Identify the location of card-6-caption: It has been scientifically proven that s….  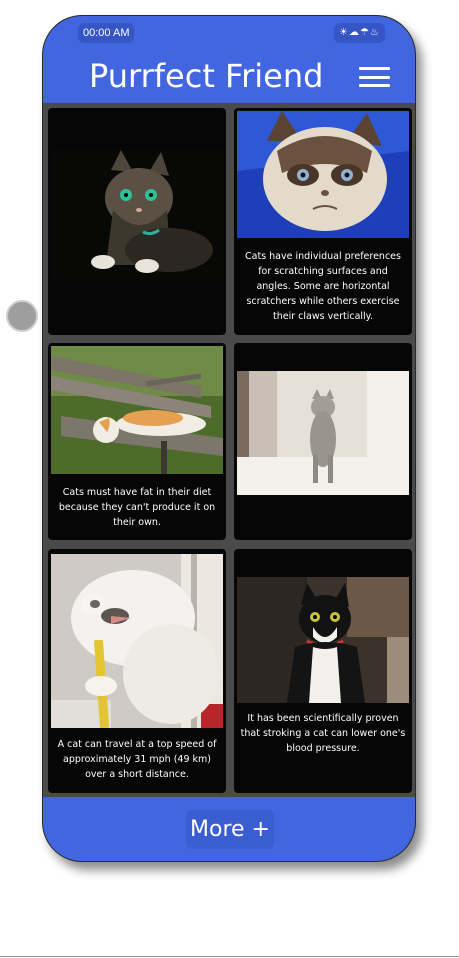
(323, 733).